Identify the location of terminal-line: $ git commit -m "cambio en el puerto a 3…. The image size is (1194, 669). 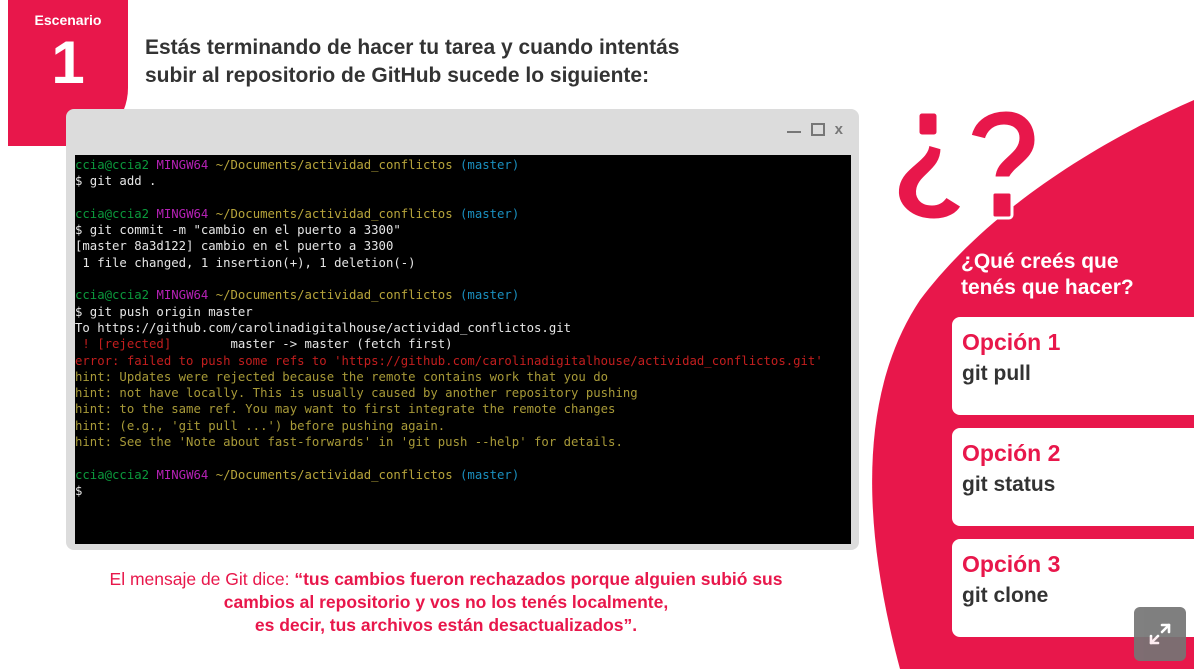
(238, 230).